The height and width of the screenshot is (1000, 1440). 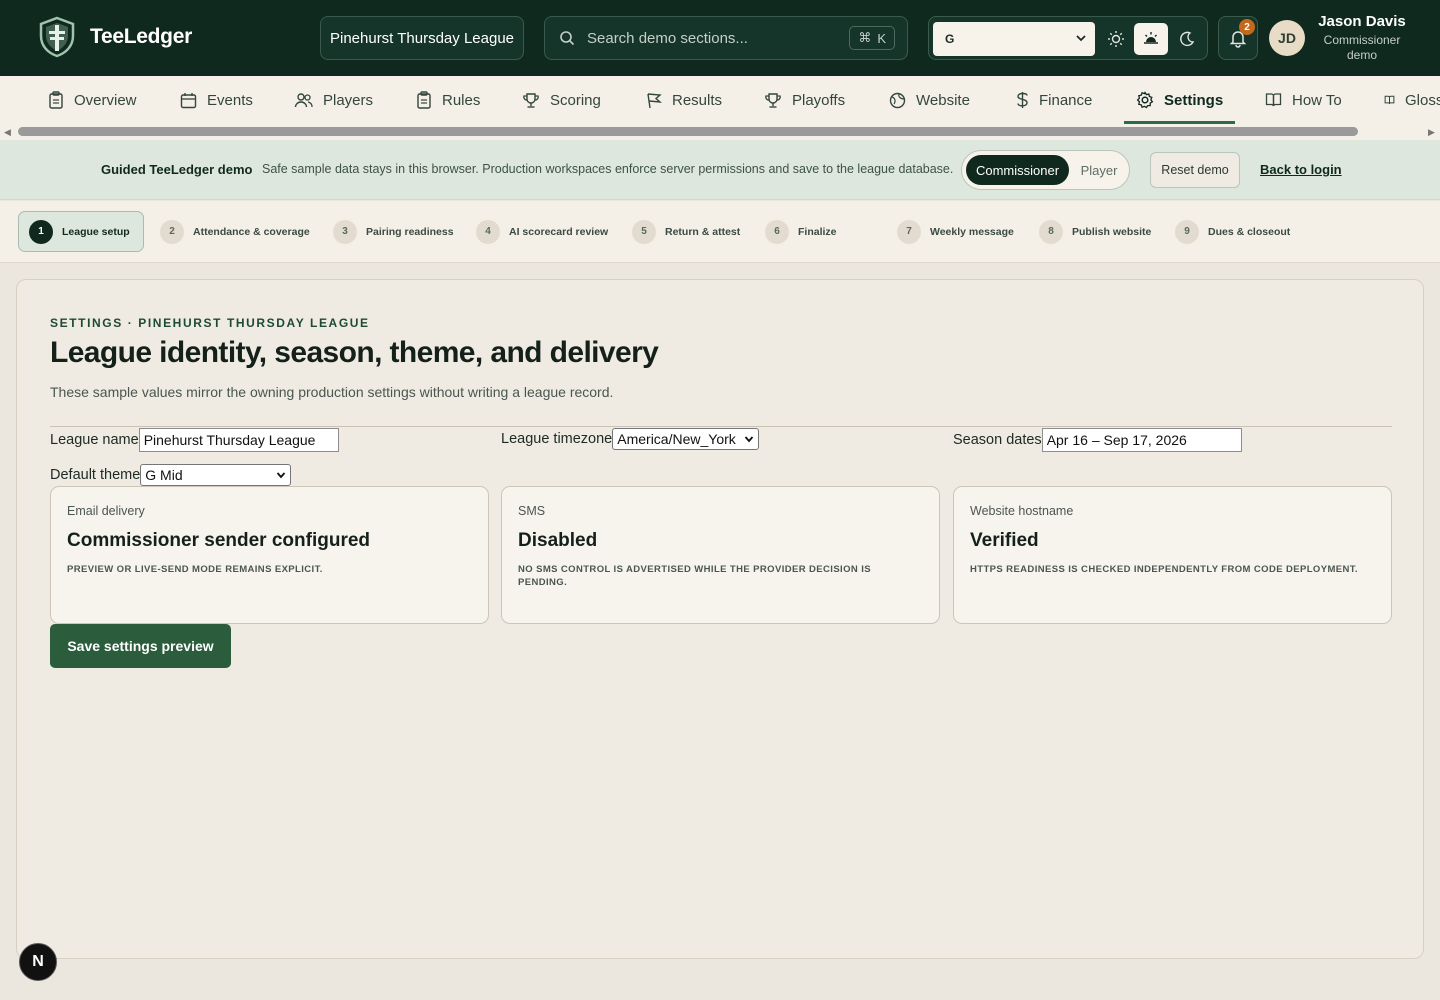 What do you see at coordinates (1017, 170) in the screenshot?
I see `role-commissioner-button: Commissioner` at bounding box center [1017, 170].